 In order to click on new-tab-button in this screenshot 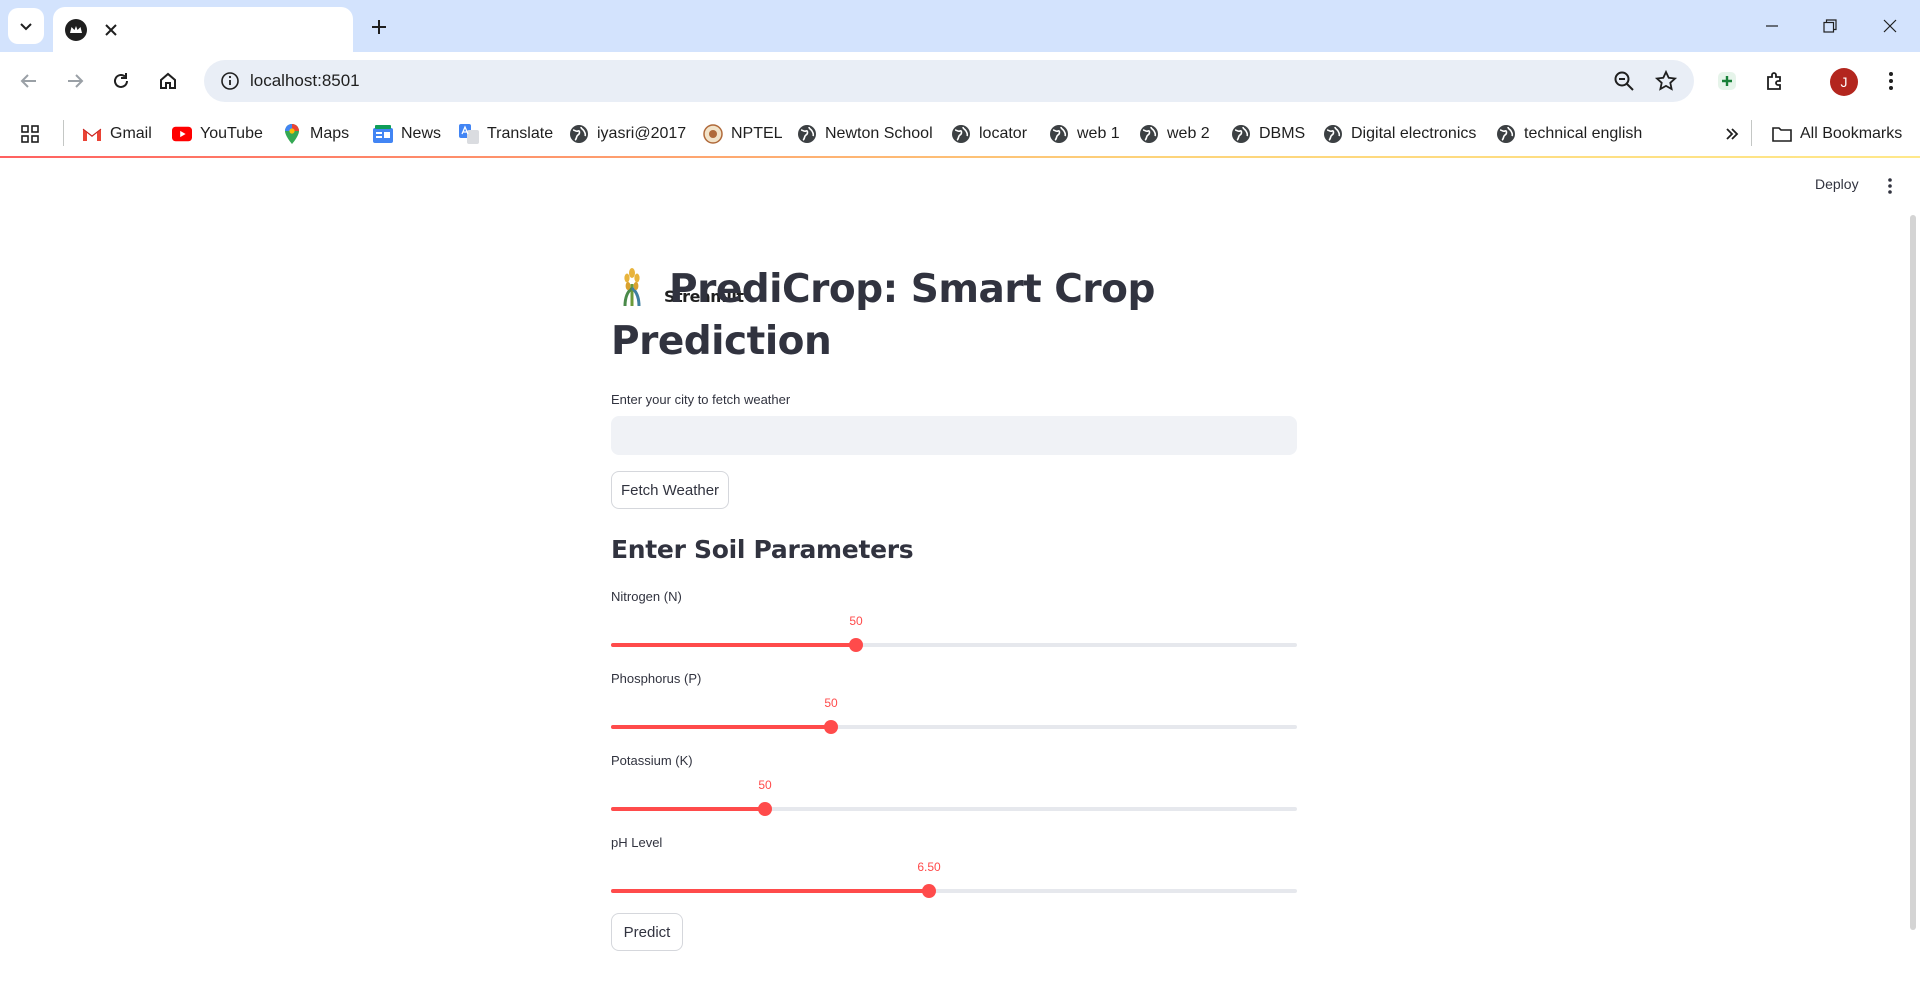, I will do `click(379, 27)`.